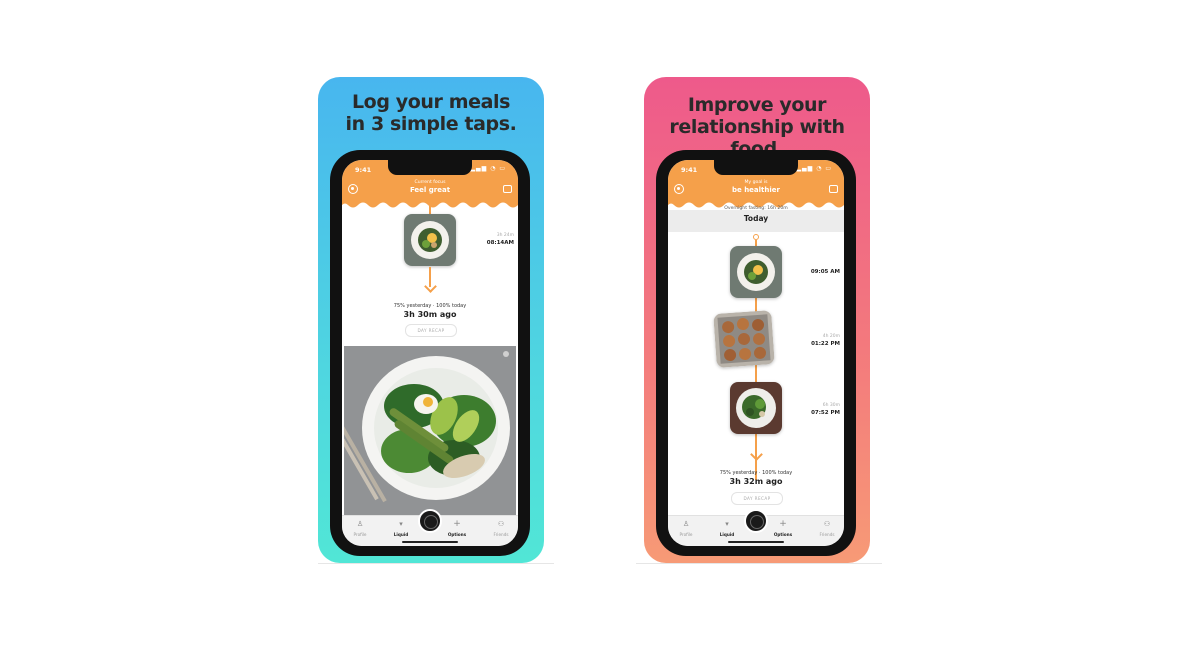 The height and width of the screenshot is (650, 1200). Describe the element at coordinates (756, 190) in the screenshot. I see `goal-title: be healthier` at that location.